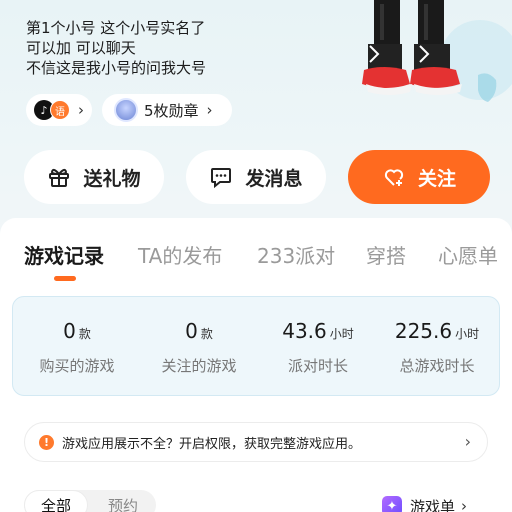 The image size is (512, 512). Describe the element at coordinates (433, 504) in the screenshot. I see `game-list-label: 游戏单` at that location.